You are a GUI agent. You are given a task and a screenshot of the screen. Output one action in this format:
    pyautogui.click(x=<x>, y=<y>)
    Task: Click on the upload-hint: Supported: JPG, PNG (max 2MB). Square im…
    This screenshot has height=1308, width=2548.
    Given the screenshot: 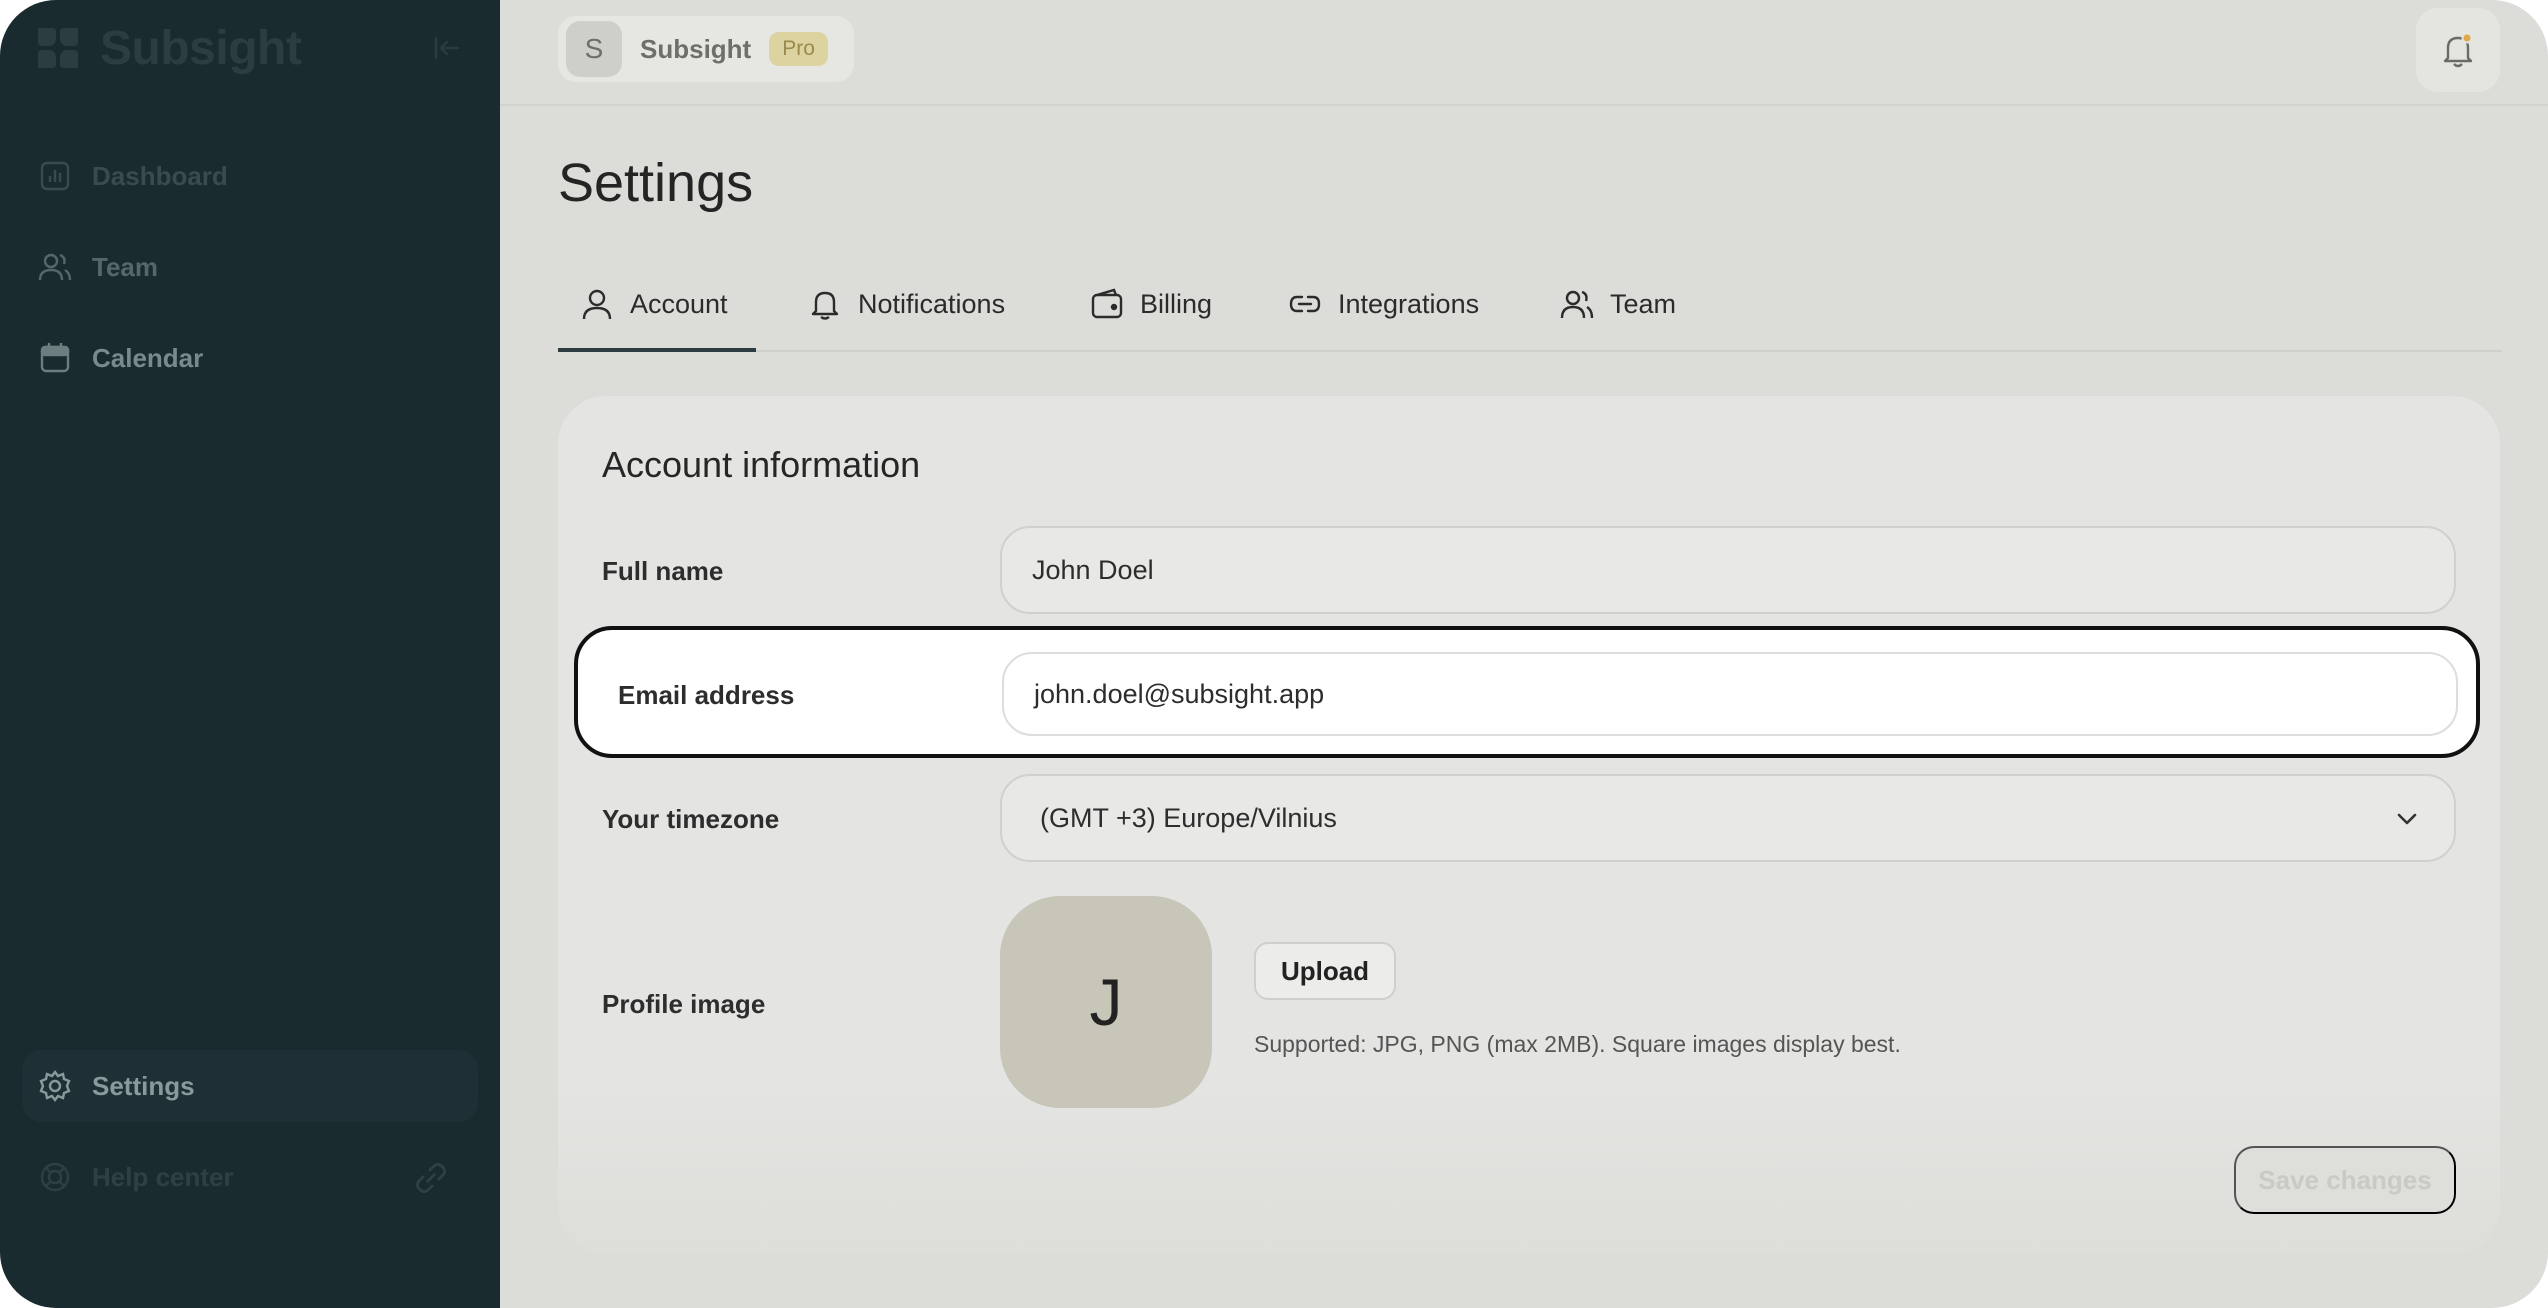 What is the action you would take?
    pyautogui.click(x=1577, y=1044)
    